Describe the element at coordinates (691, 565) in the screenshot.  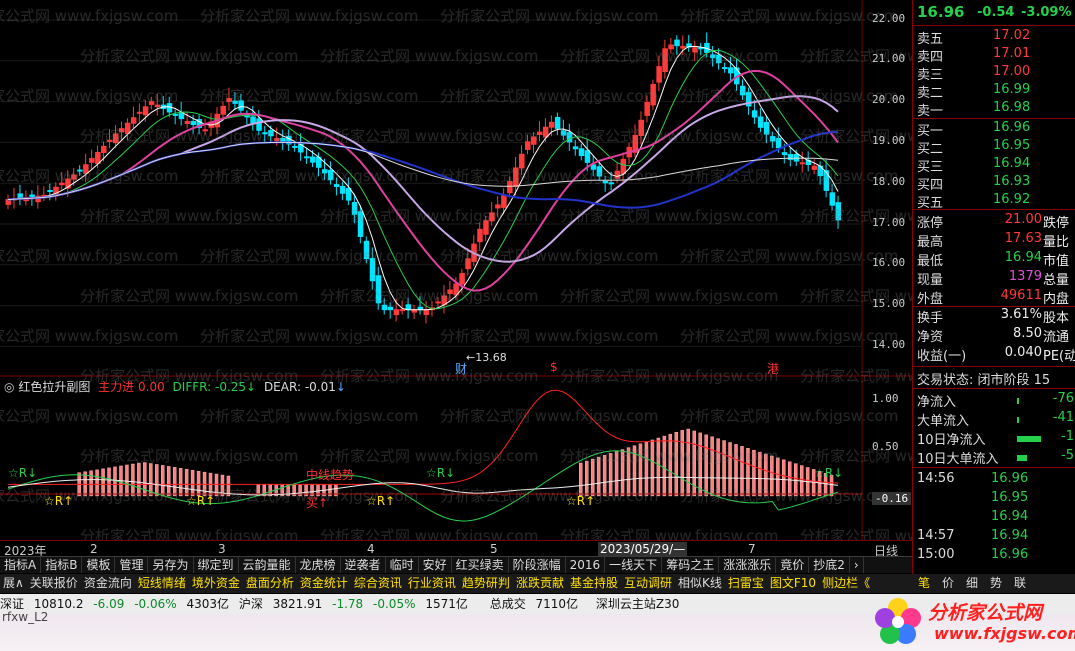
I see `tab-indicator: 筹码之王` at that location.